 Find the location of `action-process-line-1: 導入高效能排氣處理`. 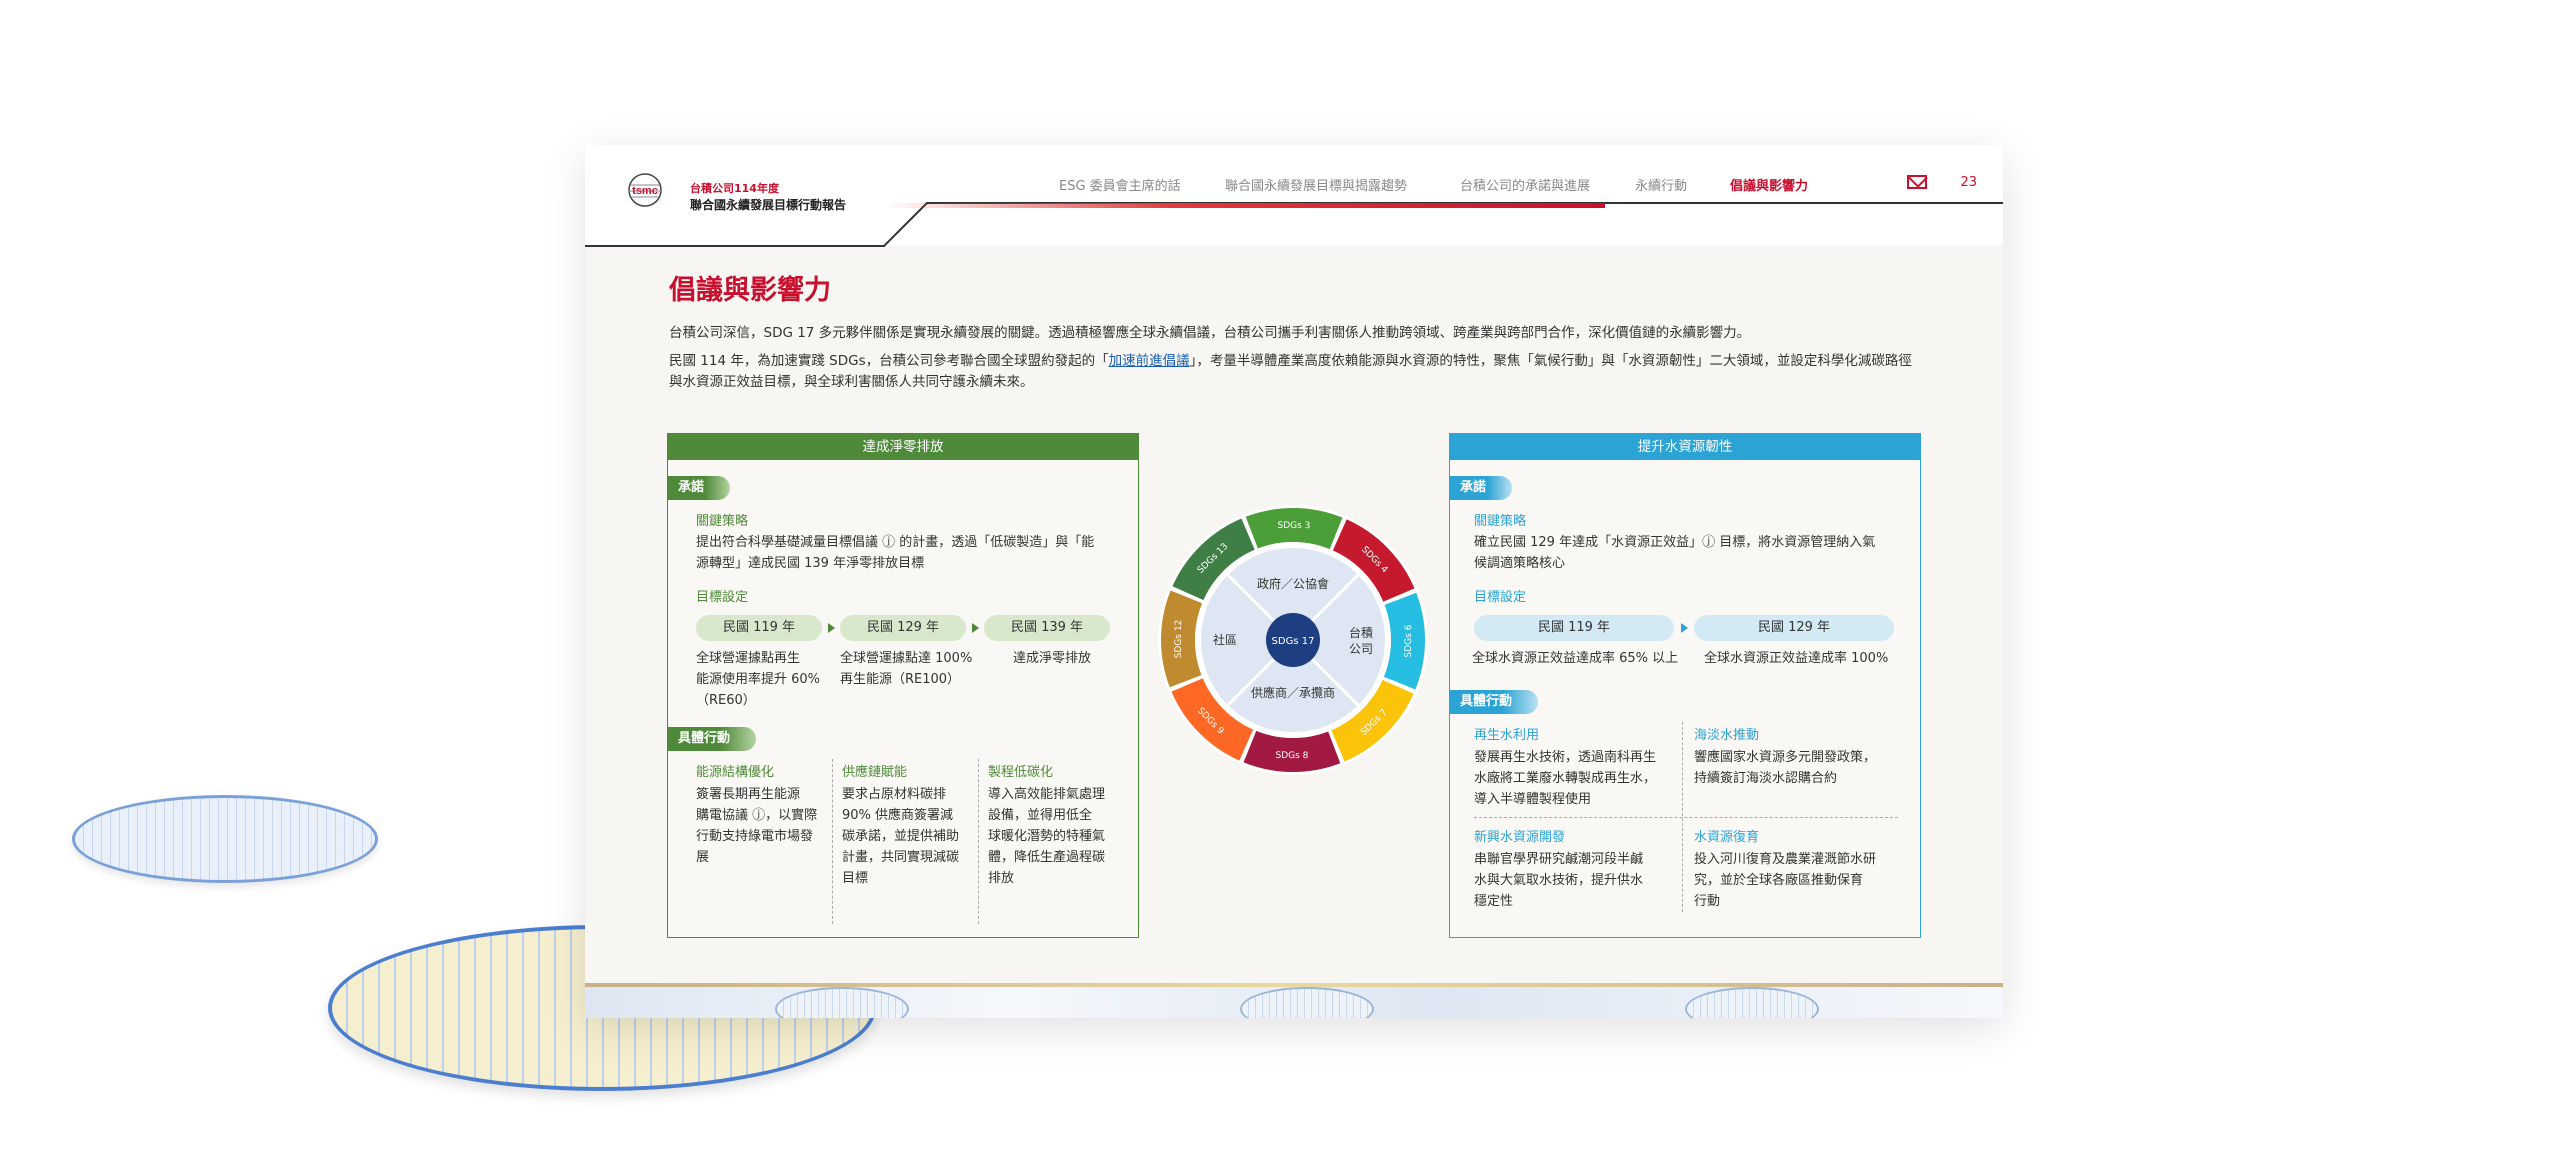

action-process-line-1: 導入高效能排氣處理 is located at coordinates (1047, 794).